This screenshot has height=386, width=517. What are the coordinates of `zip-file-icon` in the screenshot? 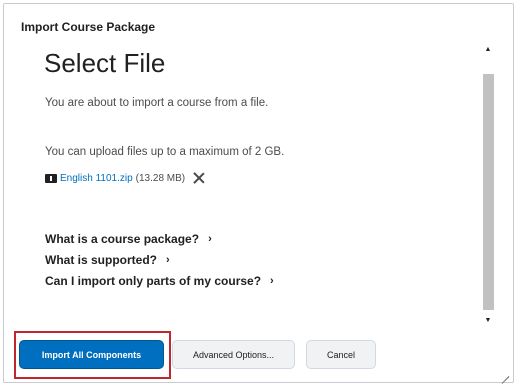 It's located at (51, 178).